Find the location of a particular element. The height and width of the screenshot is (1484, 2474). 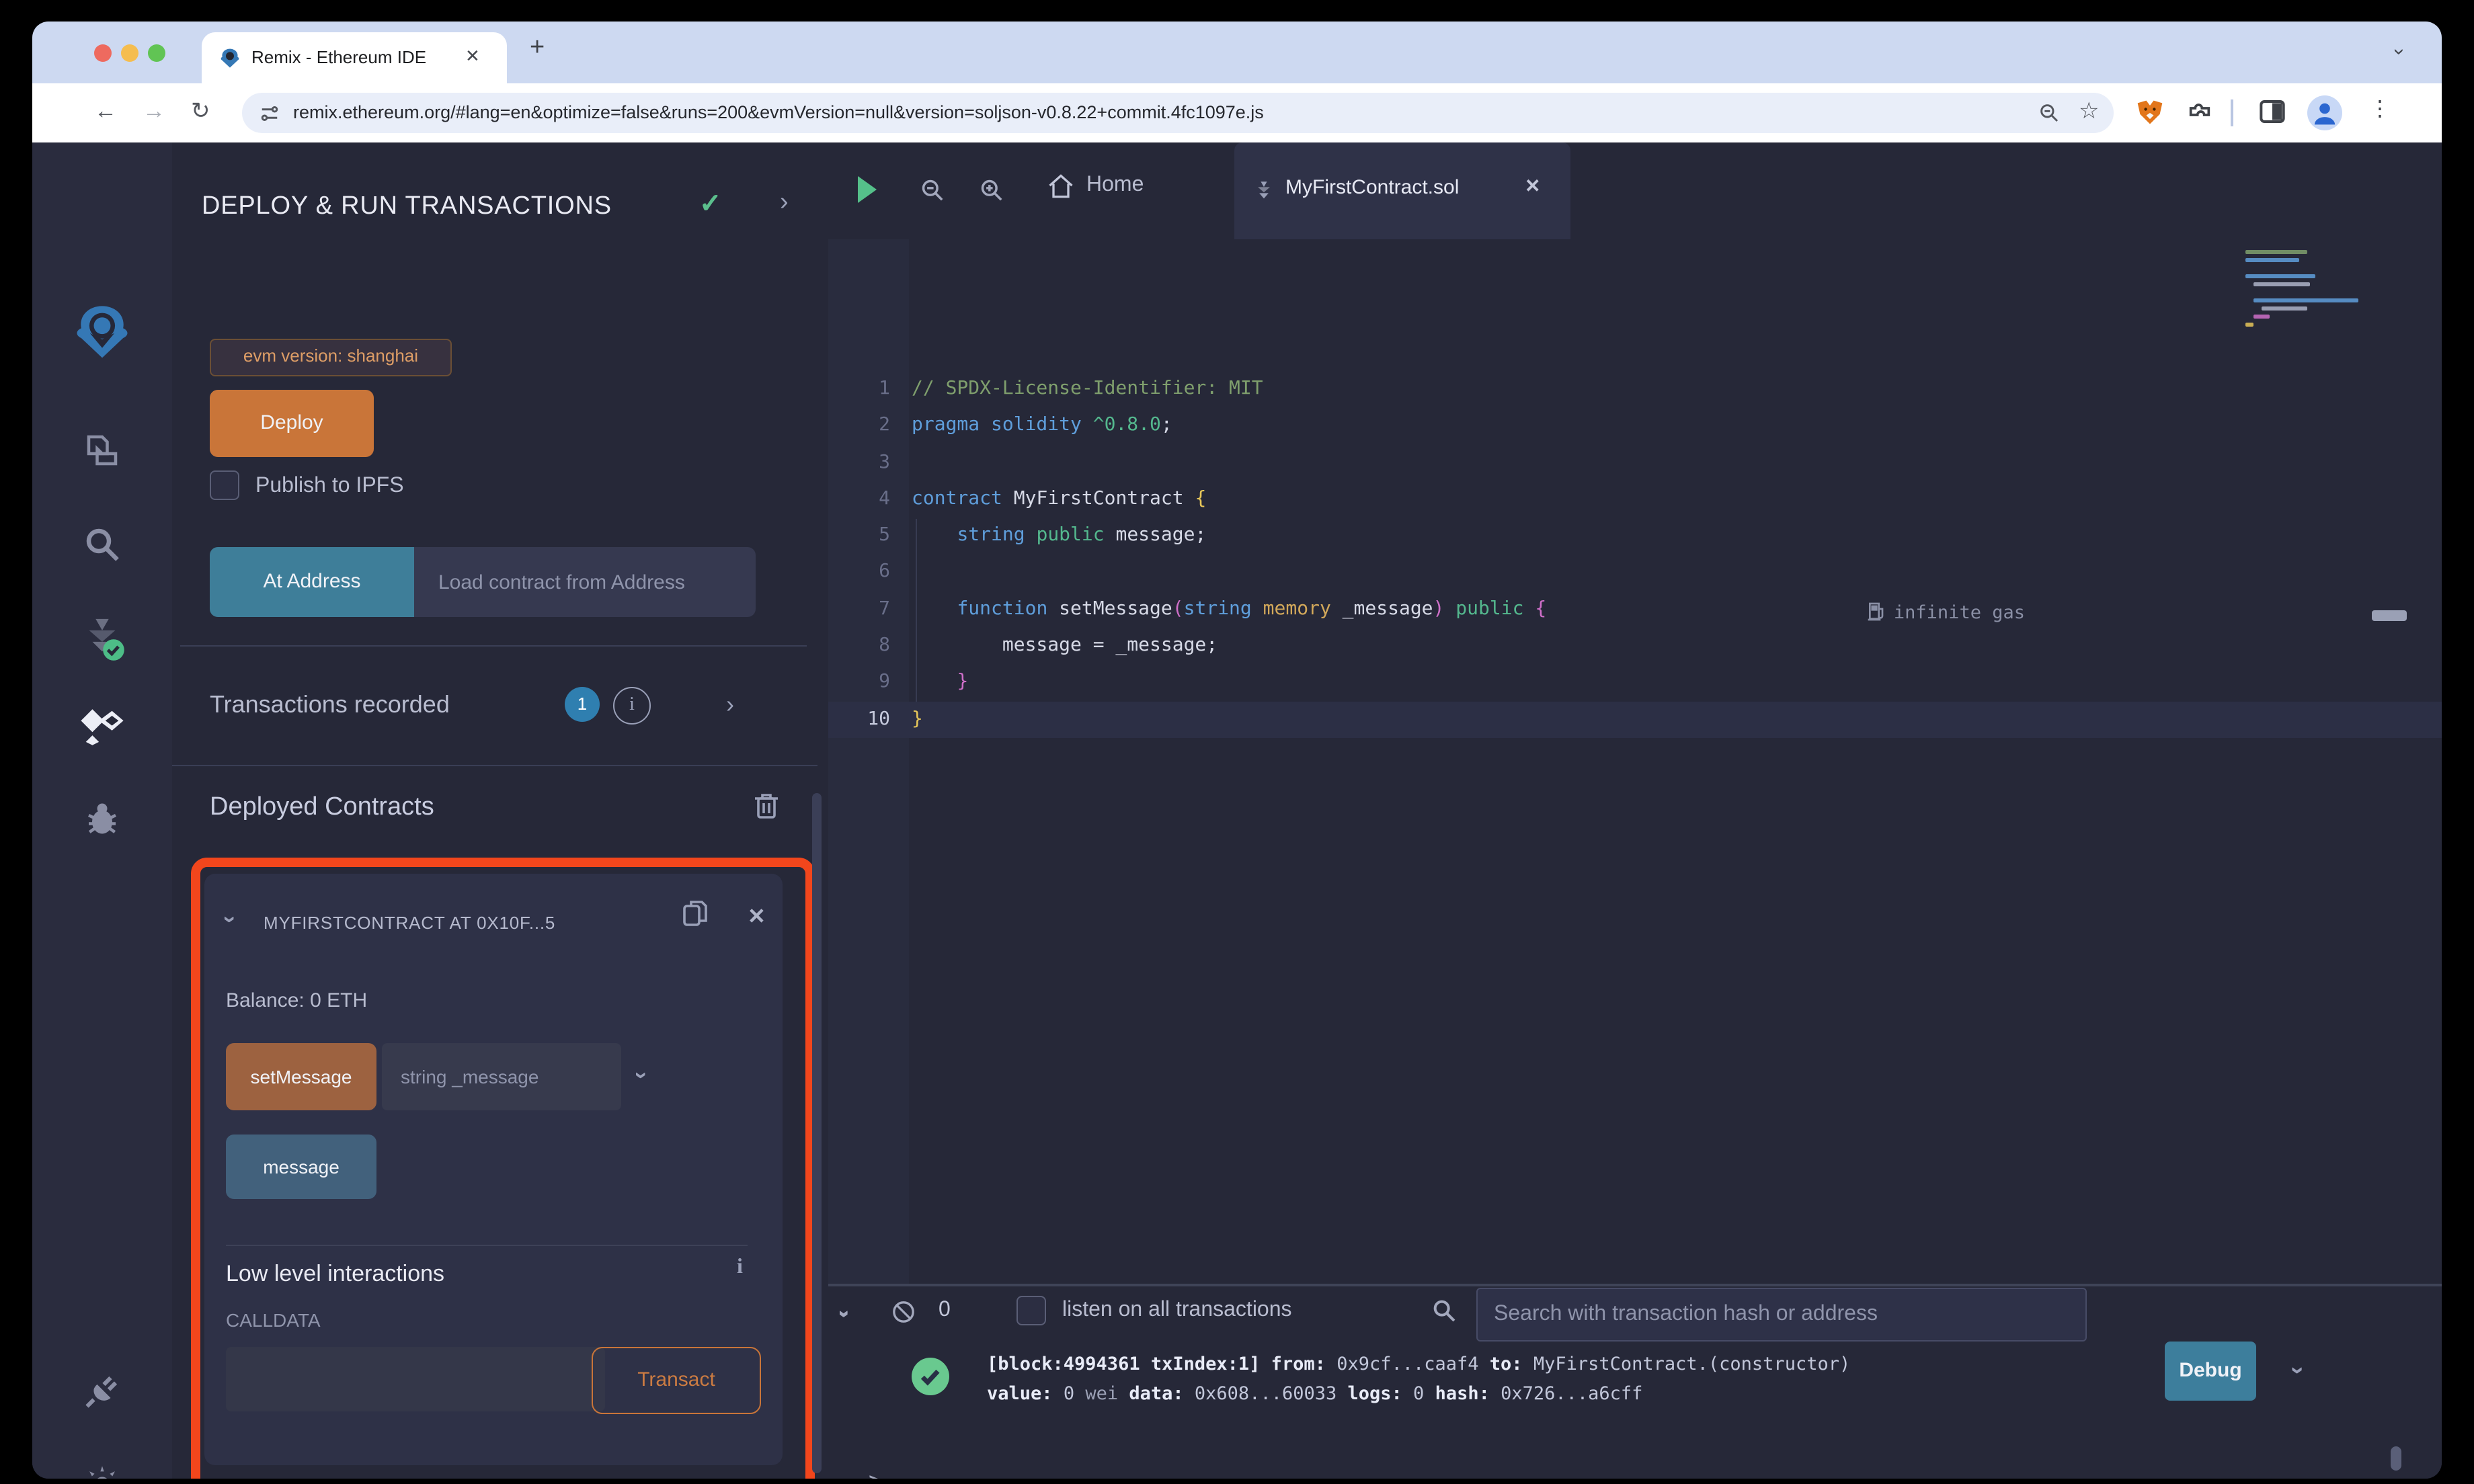

search-icon is located at coordinates (102, 544).